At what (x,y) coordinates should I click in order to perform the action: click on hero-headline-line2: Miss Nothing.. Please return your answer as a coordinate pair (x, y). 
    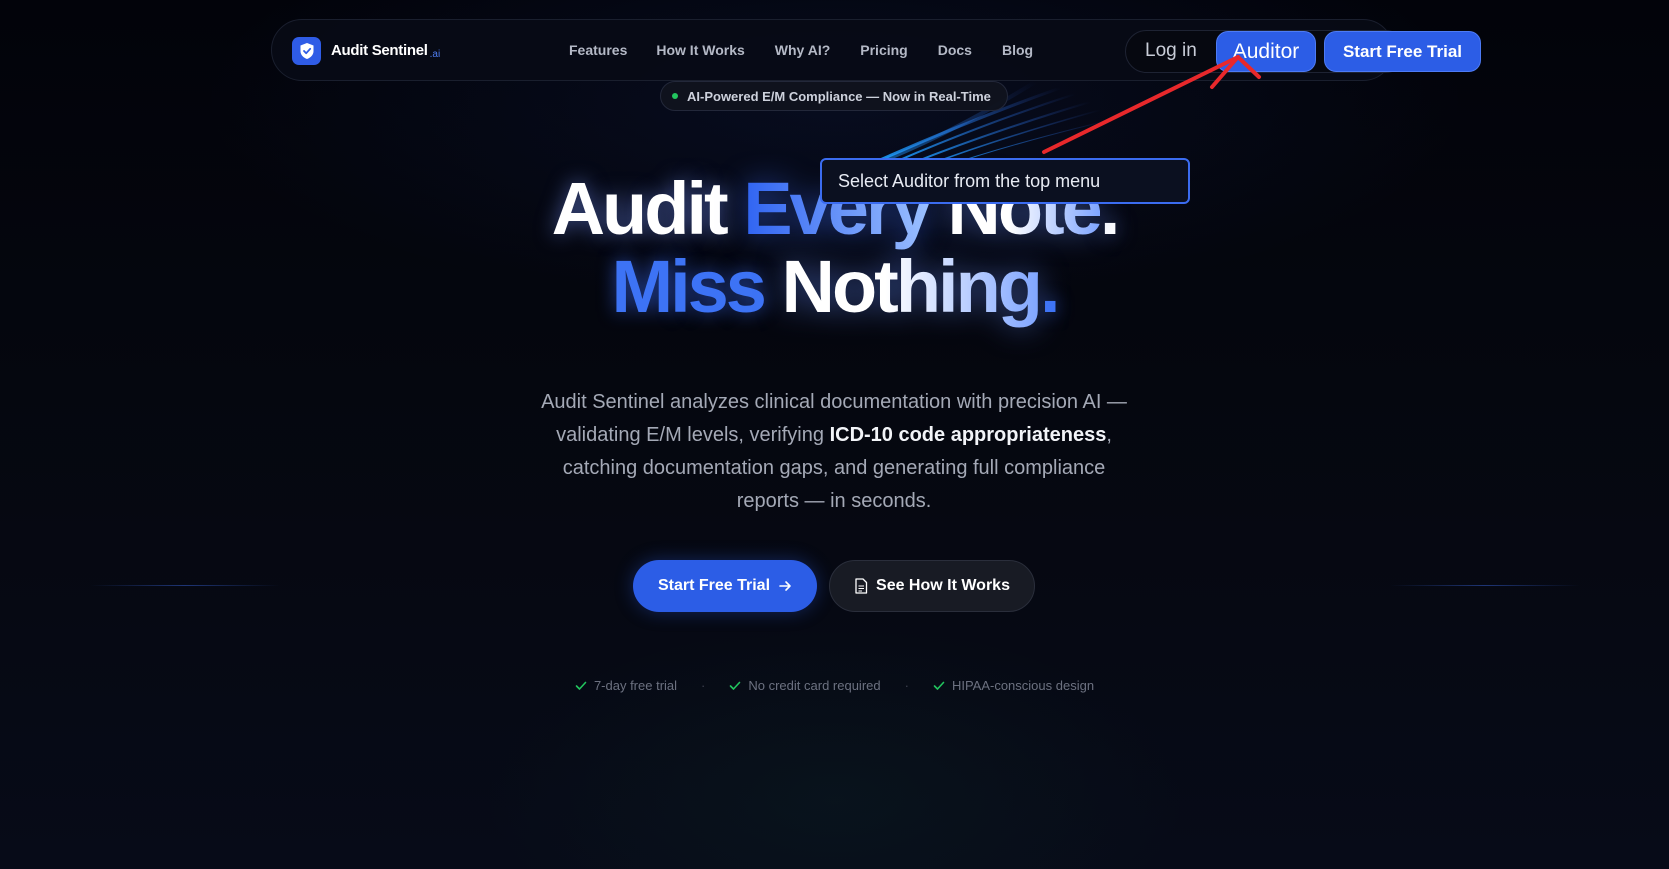
    Looking at the image, I should click on (834, 287).